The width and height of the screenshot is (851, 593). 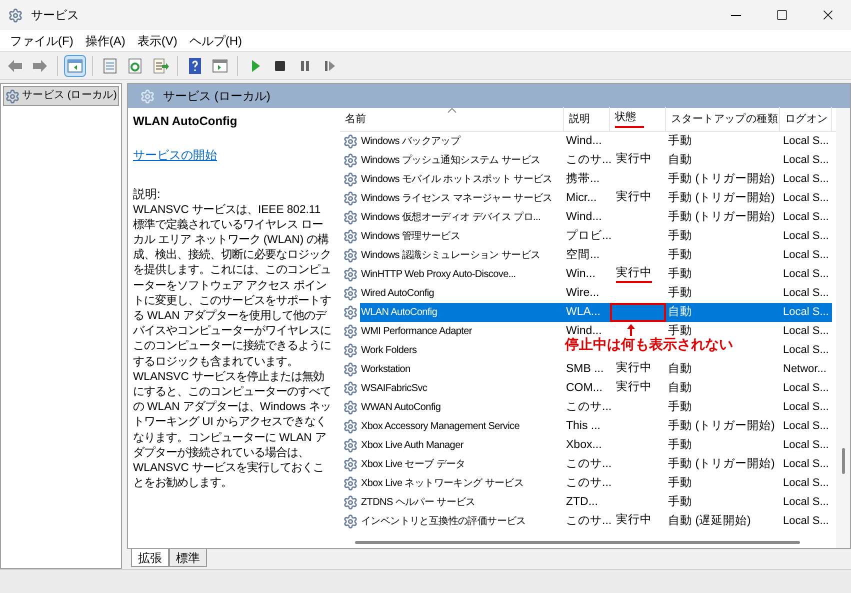 What do you see at coordinates (709, 521) in the screenshot?
I see `table-cell-text: 自動 (遅延開始)` at bounding box center [709, 521].